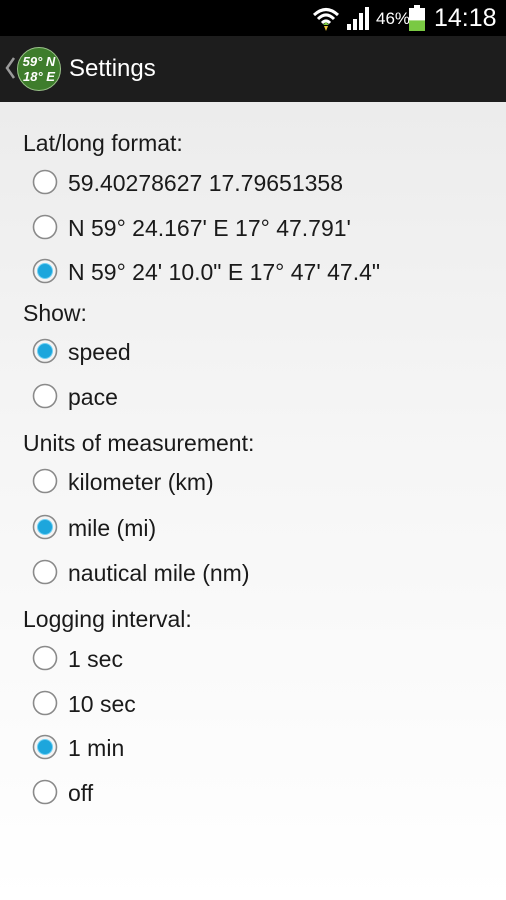 This screenshot has height=900, width=506. I want to click on app-logo: 59° N 18° E, so click(39, 69).